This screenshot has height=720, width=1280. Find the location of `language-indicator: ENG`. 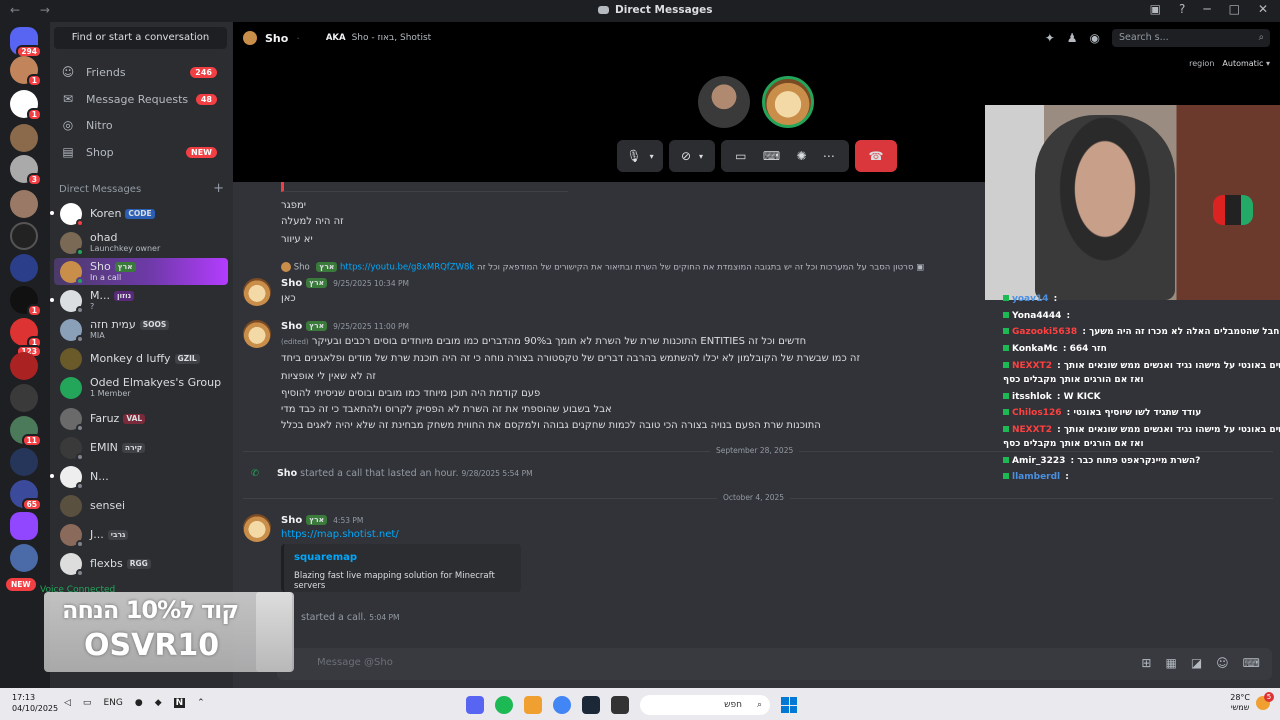

language-indicator: ENG is located at coordinates (112, 703).